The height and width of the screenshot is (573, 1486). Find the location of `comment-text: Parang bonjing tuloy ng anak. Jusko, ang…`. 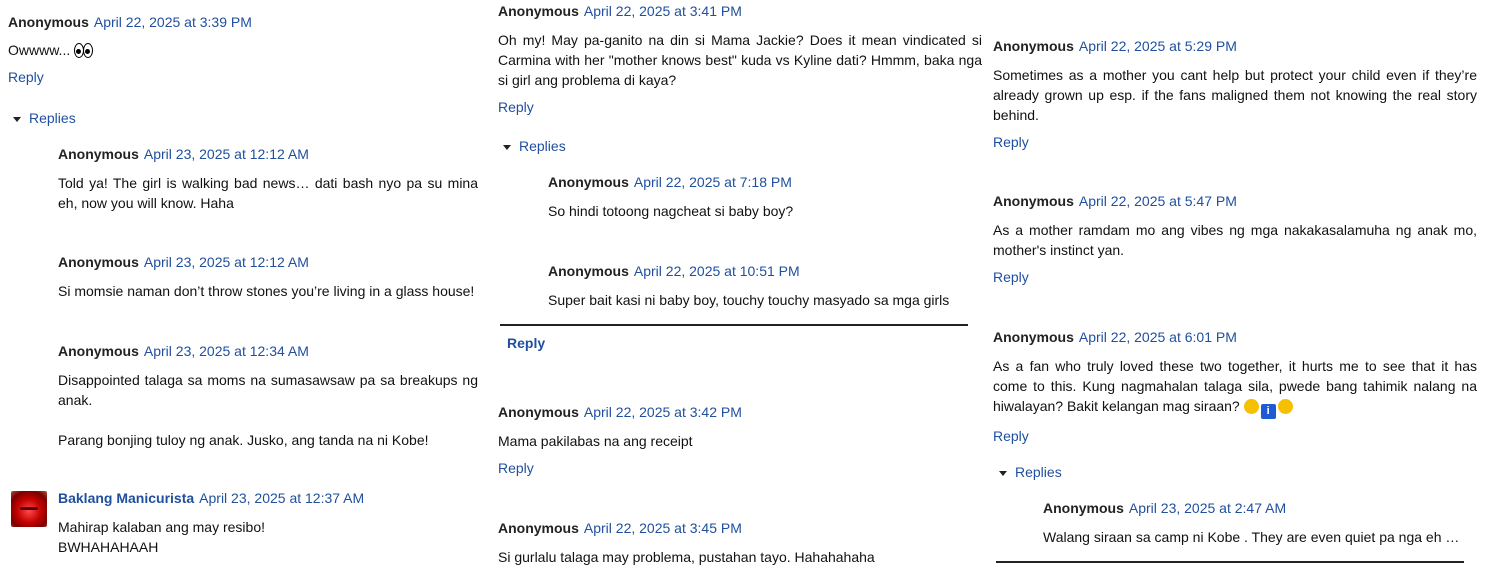

comment-text: Parang bonjing tuloy ng anak. Jusko, ang… is located at coordinates (243, 440).